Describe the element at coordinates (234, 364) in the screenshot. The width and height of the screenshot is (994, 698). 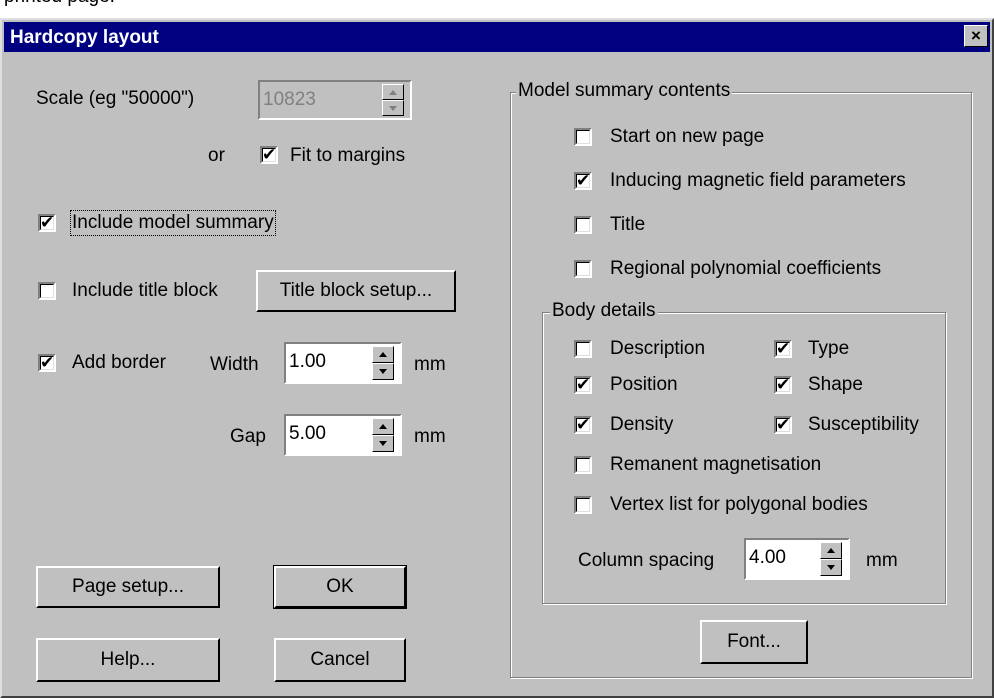
I see `width-label: Width` at that location.